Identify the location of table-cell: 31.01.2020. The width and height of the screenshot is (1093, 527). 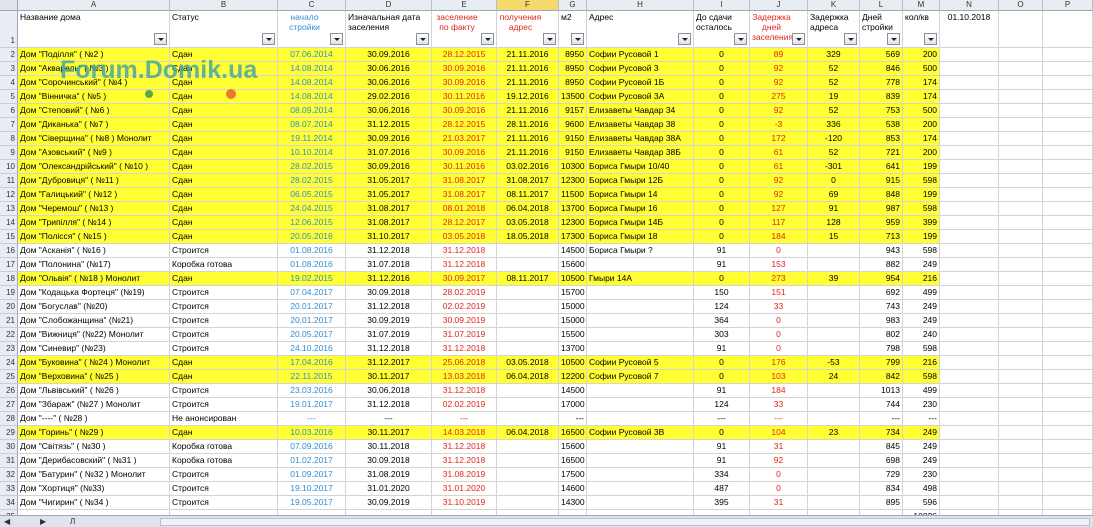
(464, 489).